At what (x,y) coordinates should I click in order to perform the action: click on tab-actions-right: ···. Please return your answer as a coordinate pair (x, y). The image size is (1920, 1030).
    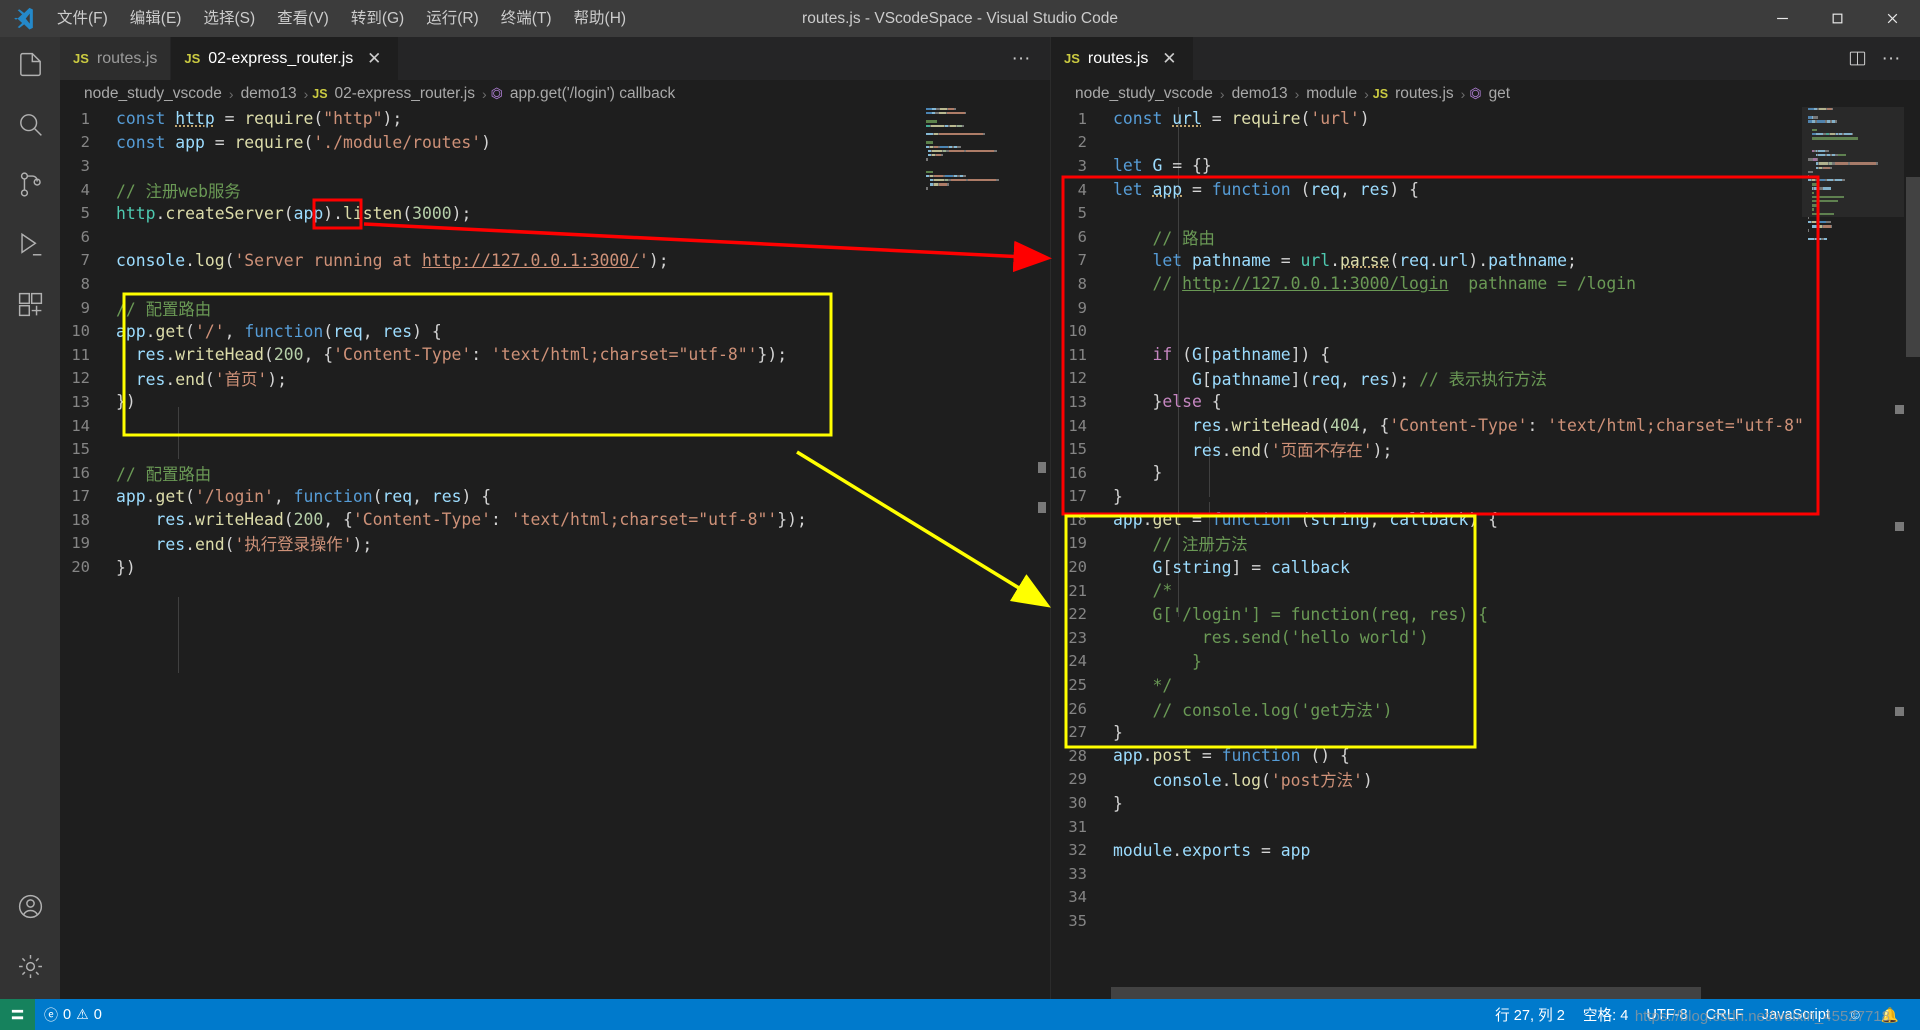
    Looking at the image, I should click on (1881, 58).